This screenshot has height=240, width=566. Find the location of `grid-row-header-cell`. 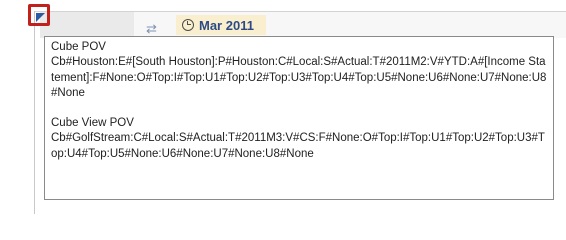

grid-row-header-cell is located at coordinates (87, 25).